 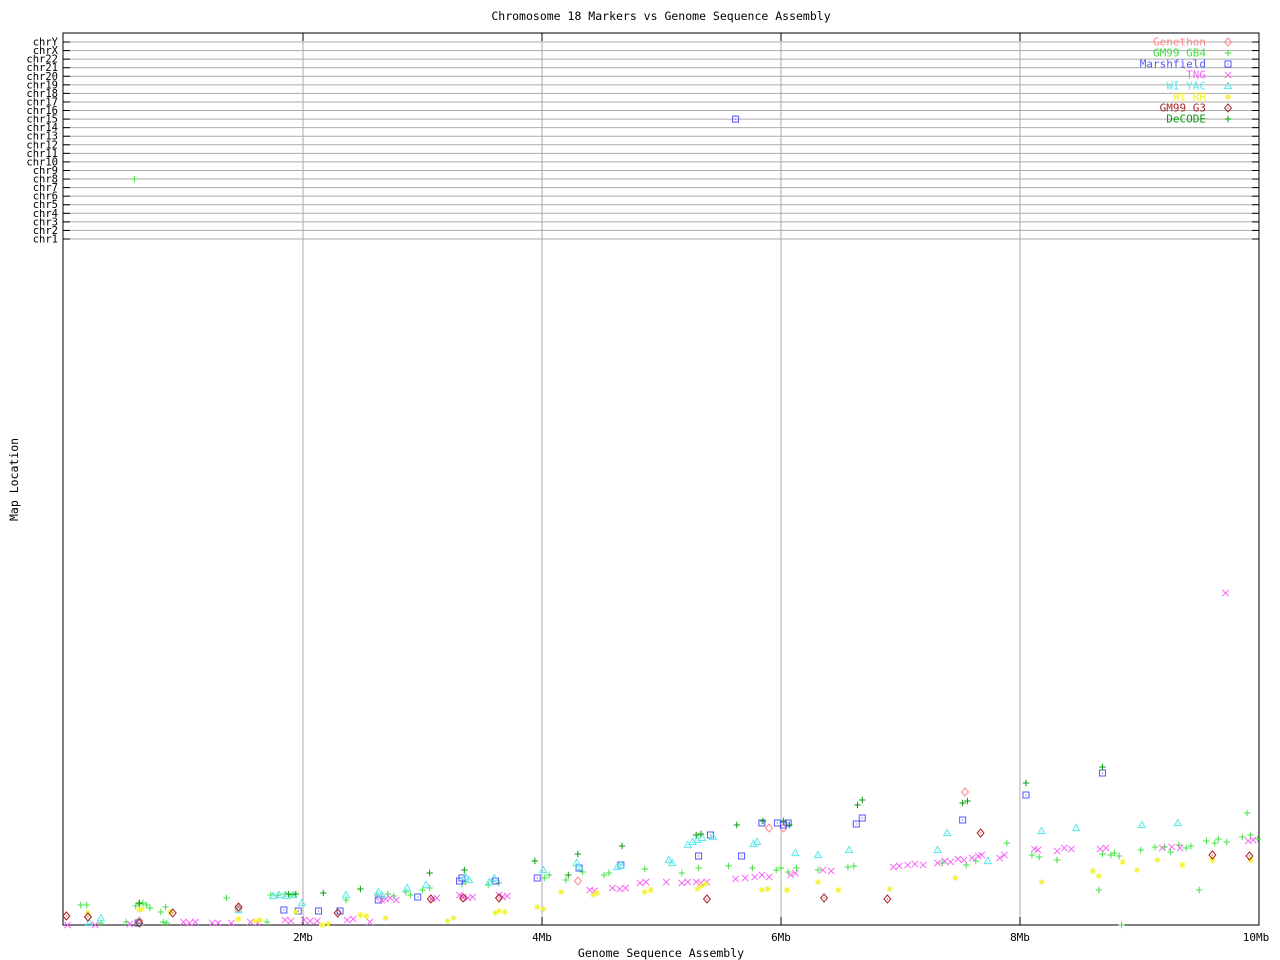 What do you see at coordinates (1020, 937) in the screenshot?
I see `x-tick-label: 8Mb` at bounding box center [1020, 937].